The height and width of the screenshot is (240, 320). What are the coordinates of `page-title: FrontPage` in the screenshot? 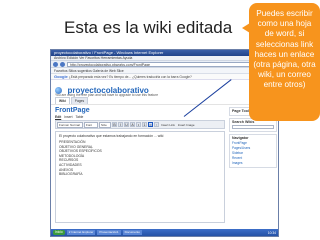 It's located at (72, 110).